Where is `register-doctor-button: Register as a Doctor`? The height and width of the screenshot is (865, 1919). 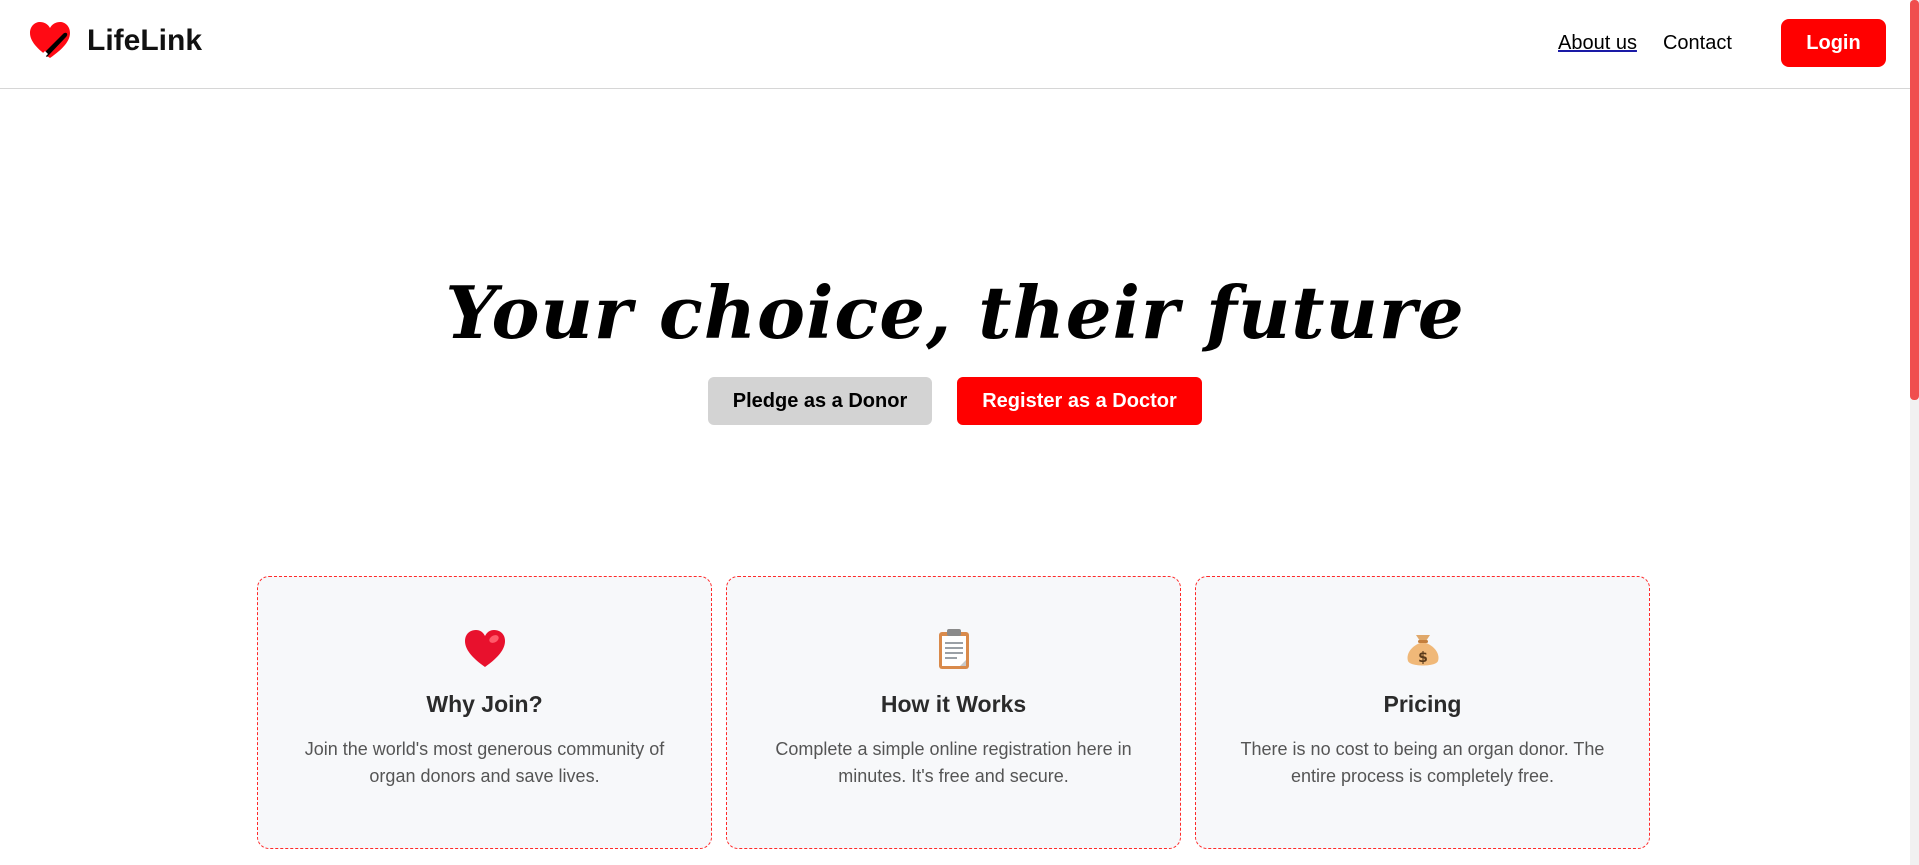
register-doctor-button: Register as a Doctor is located at coordinates (1079, 401).